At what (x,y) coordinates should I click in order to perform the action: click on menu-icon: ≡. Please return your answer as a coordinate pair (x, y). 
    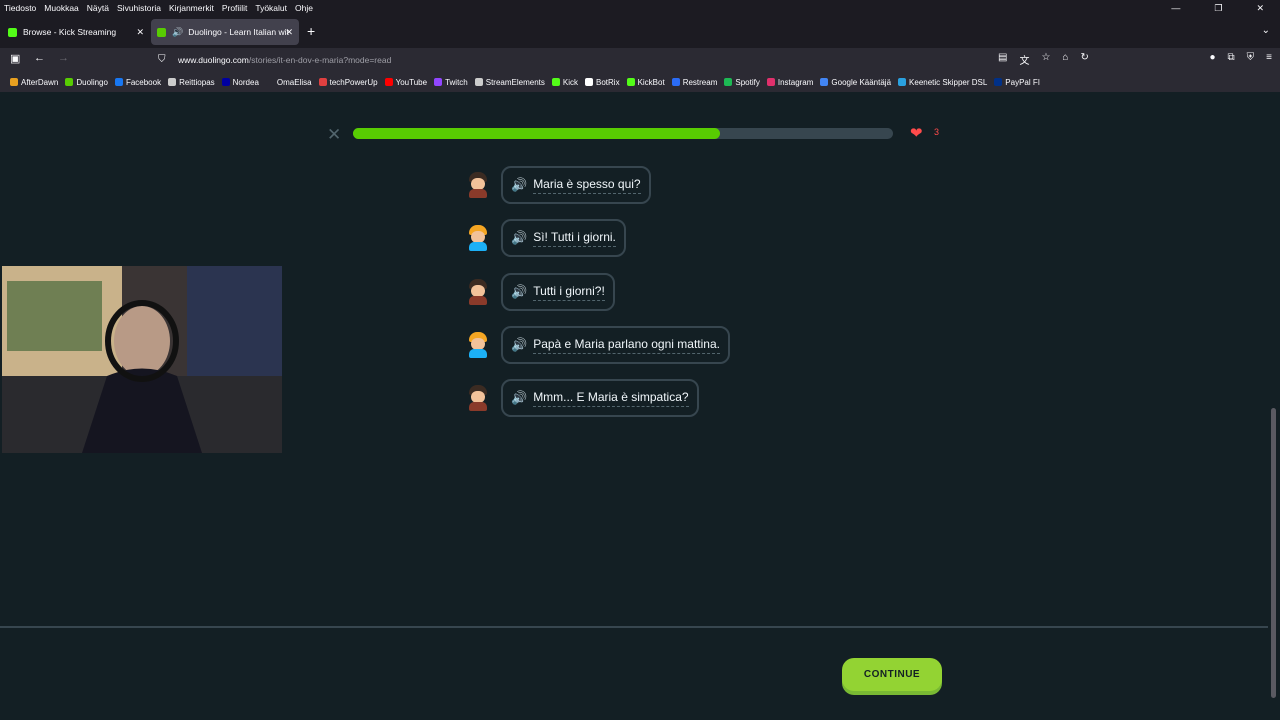
    Looking at the image, I should click on (1269, 57).